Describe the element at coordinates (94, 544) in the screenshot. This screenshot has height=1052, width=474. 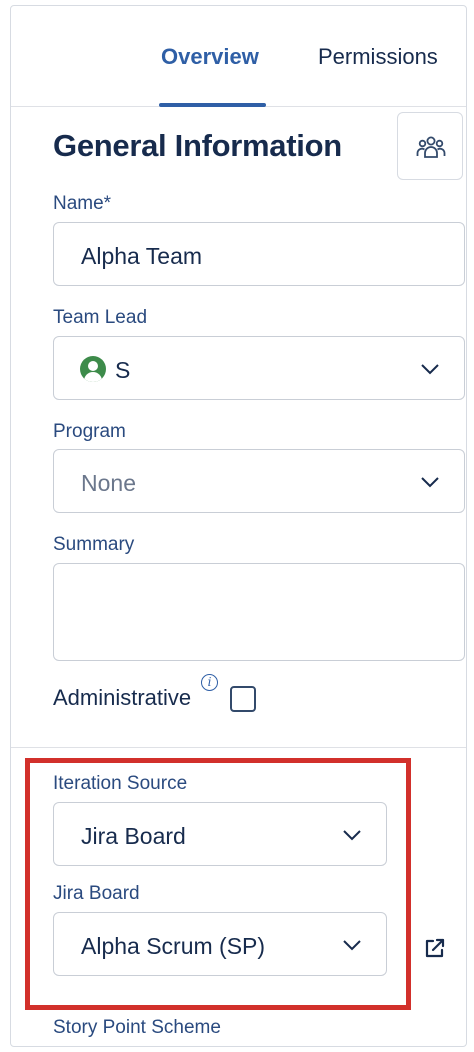
I see `summary-label: Summary` at that location.